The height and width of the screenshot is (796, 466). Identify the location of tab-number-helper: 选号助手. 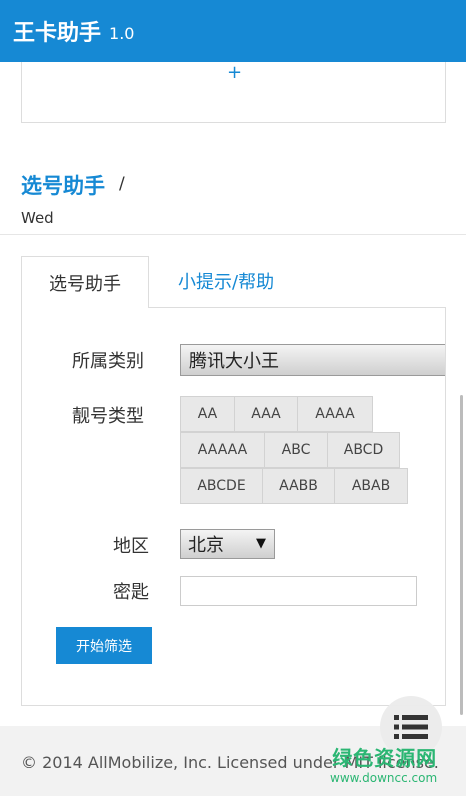
(85, 282).